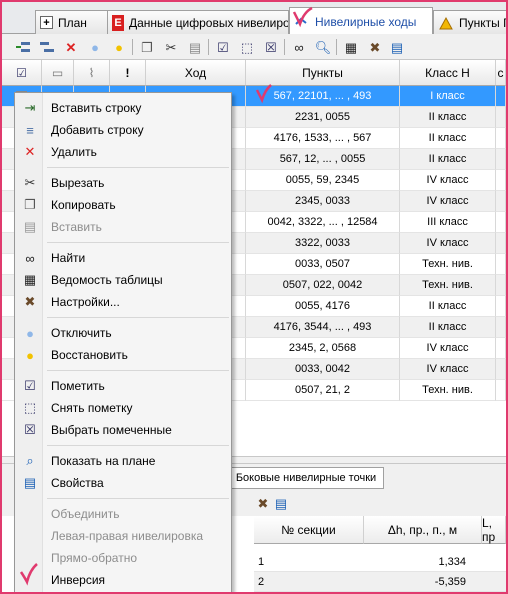 The width and height of the screenshot is (508, 594). What do you see at coordinates (123, 386) in the screenshot?
I see `menu-item-12: ☑ Пометить` at bounding box center [123, 386].